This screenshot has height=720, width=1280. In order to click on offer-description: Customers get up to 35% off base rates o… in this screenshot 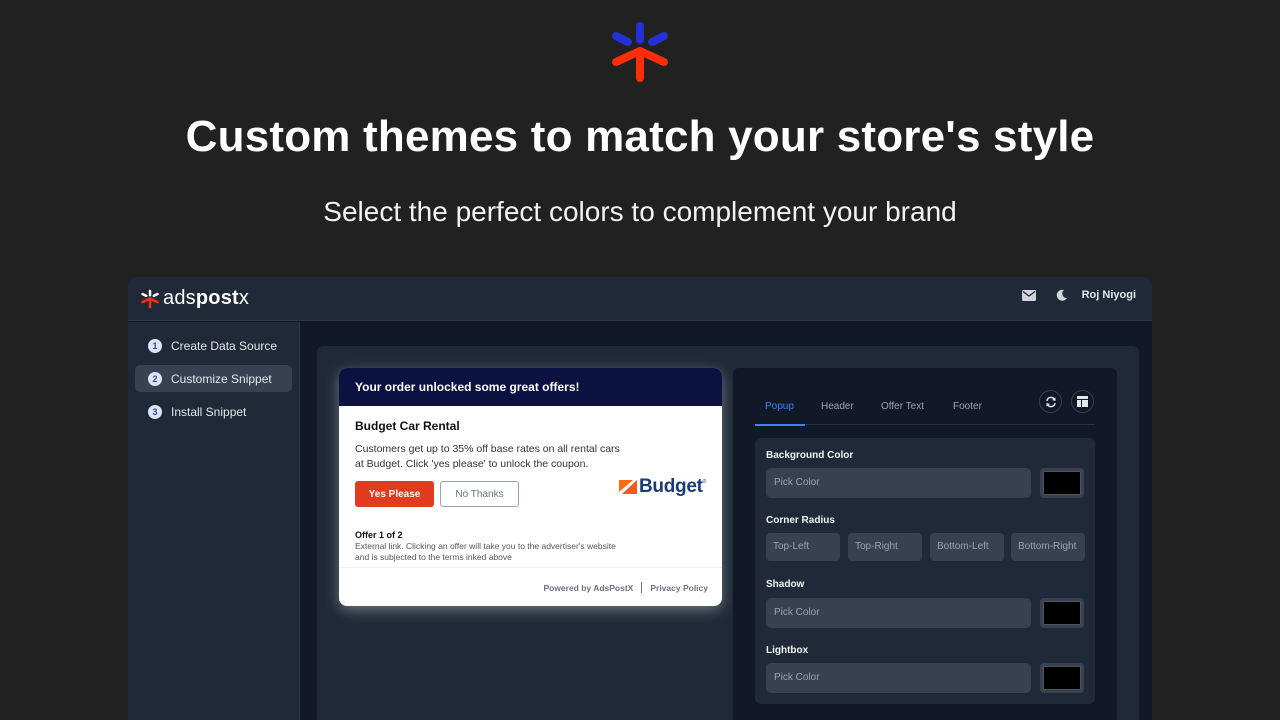, I will do `click(487, 456)`.